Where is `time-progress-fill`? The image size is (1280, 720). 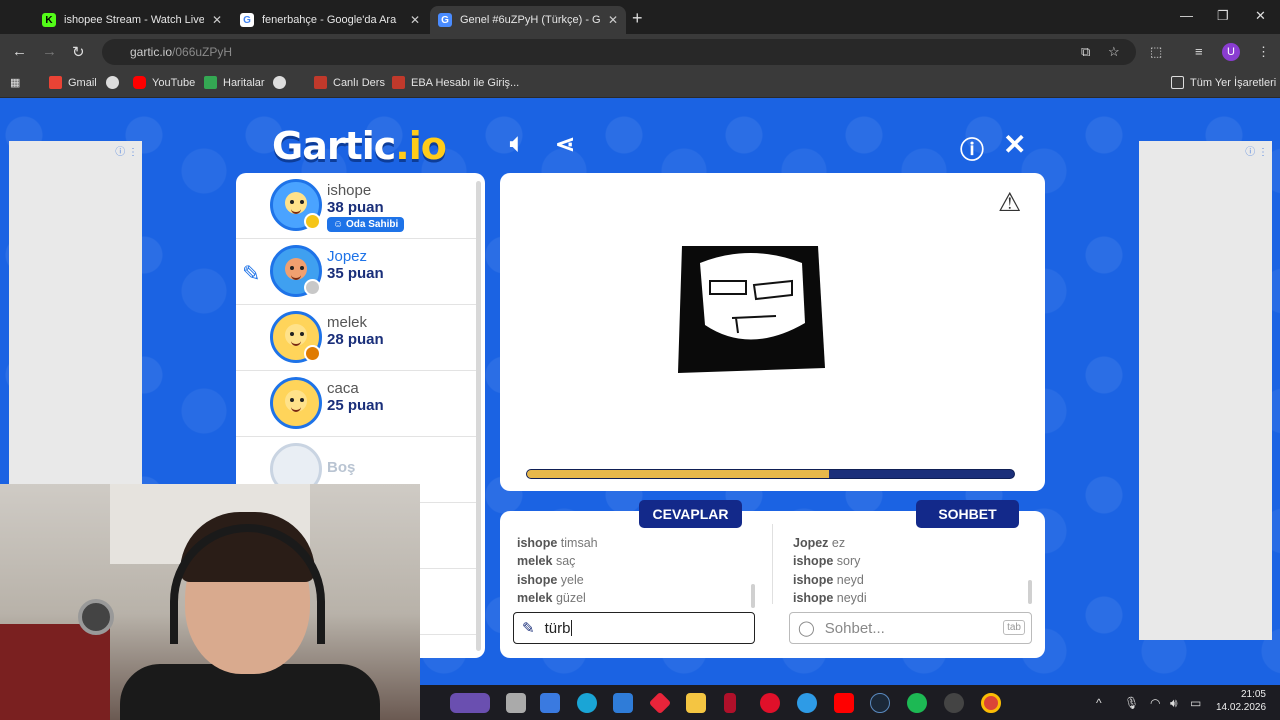 time-progress-fill is located at coordinates (678, 474).